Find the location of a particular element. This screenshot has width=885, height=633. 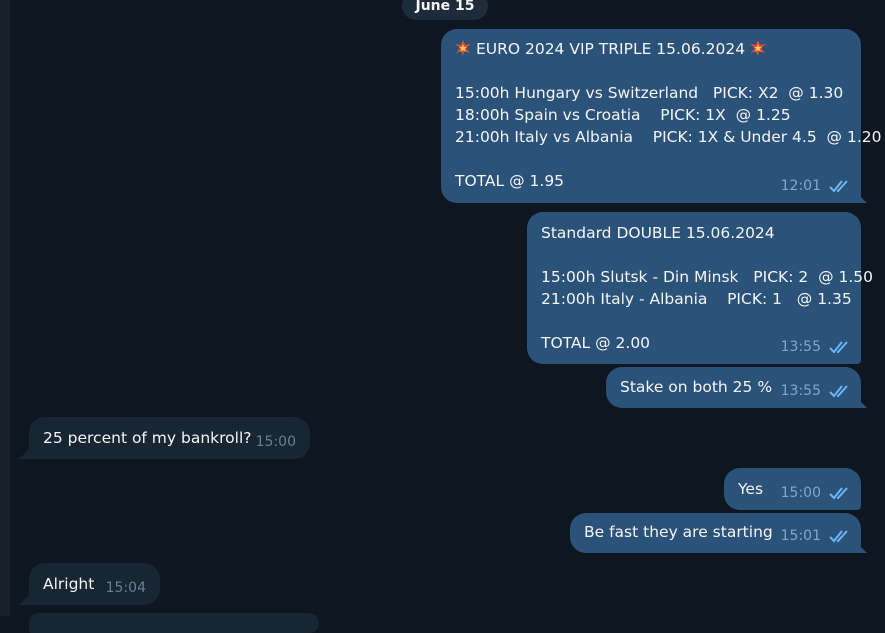

message-time: 15:04 is located at coordinates (125, 588).